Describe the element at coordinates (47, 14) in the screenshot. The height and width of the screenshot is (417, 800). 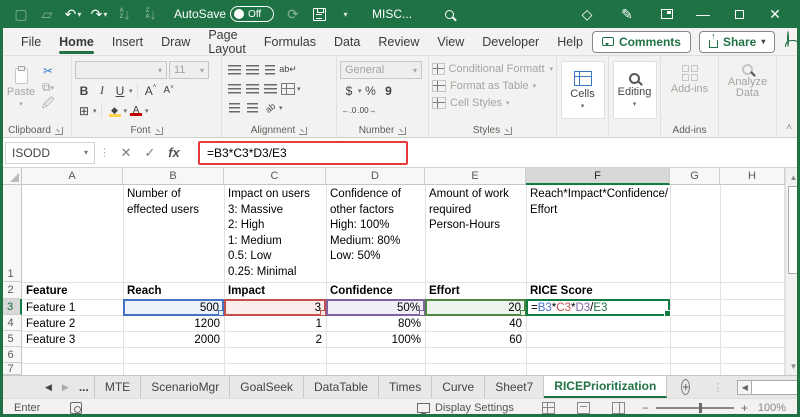
I see `open-file-icon: ▱` at that location.